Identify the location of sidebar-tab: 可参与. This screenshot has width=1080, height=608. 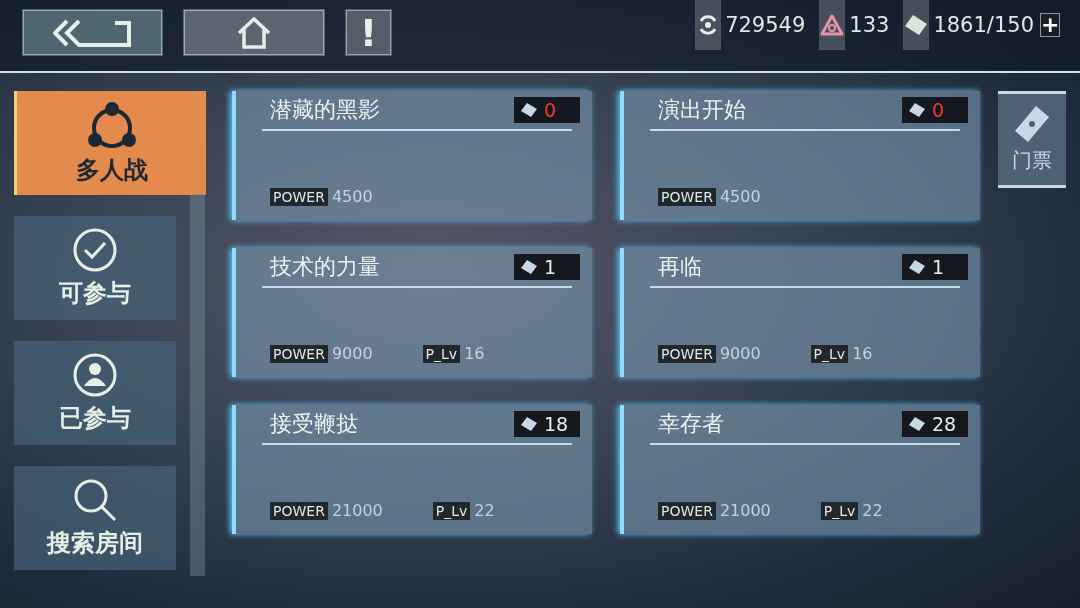
(95, 268).